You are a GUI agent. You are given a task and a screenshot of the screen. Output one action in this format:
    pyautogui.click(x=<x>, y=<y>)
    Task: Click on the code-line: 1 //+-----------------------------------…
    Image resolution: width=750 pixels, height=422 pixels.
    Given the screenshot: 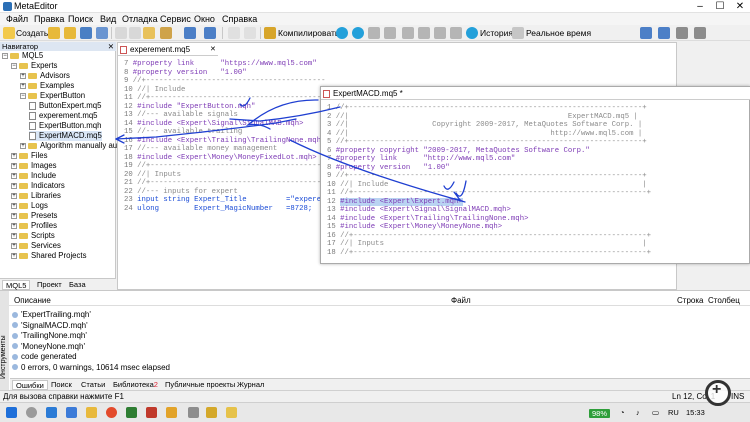 What is the action you would take?
    pyautogui.click(x=489, y=108)
    